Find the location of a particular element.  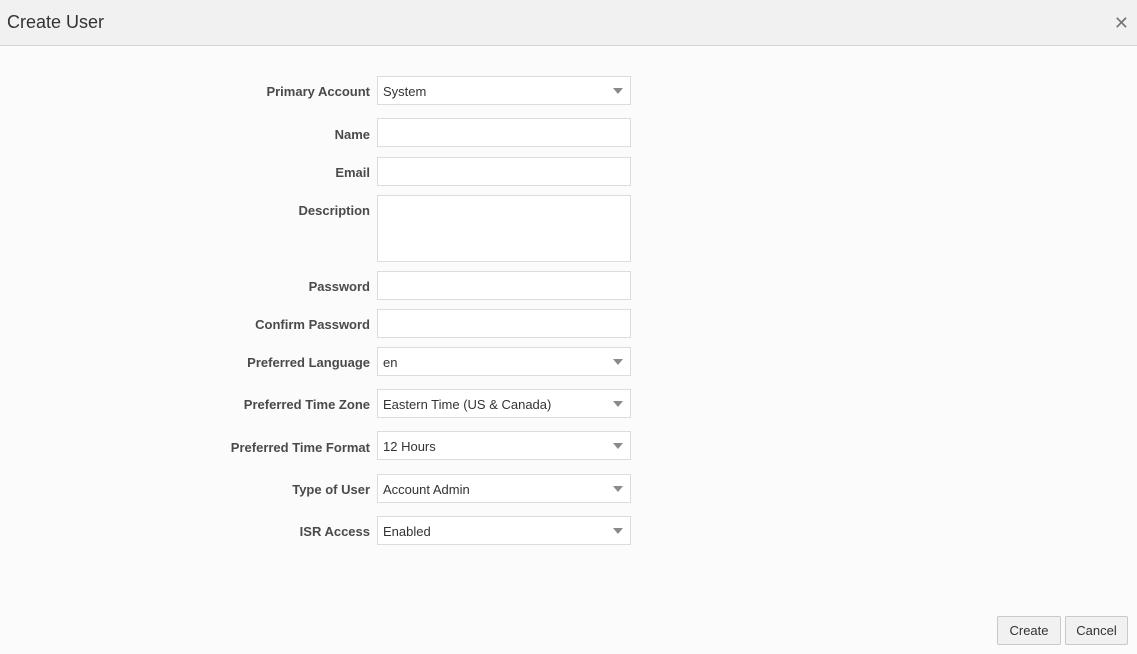

type-of-user-select: Account Admin is located at coordinates (504, 488).